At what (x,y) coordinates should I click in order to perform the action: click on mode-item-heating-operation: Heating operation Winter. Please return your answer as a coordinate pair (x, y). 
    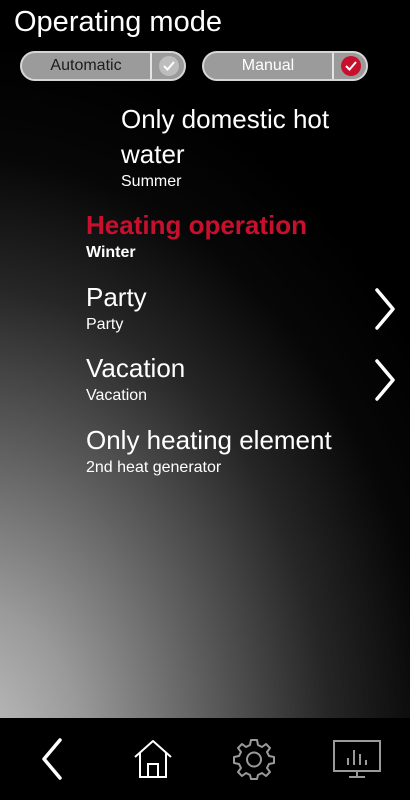
    Looking at the image, I should click on (196, 235).